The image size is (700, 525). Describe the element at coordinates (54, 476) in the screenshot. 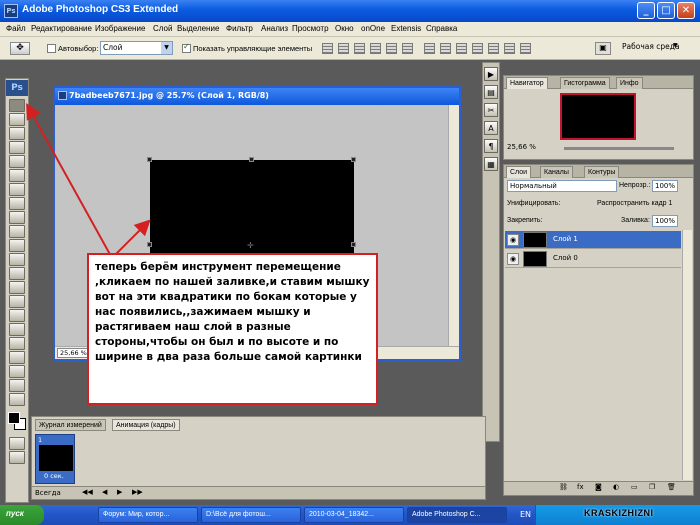

I see `frame-delay: 0 сек.` at that location.